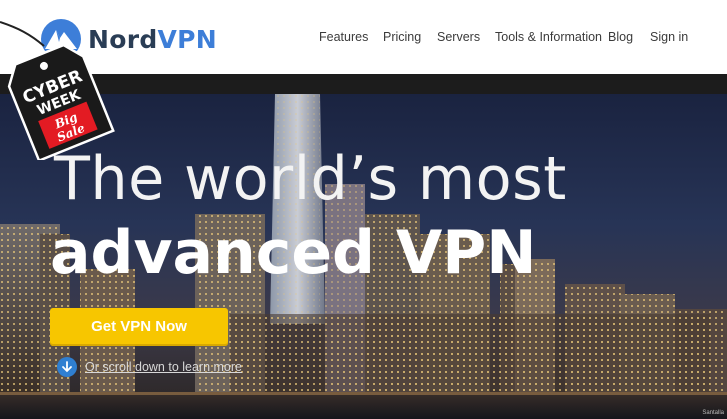 The image size is (727, 419). I want to click on nav-item-tools-information: Tools & Information, so click(548, 37).